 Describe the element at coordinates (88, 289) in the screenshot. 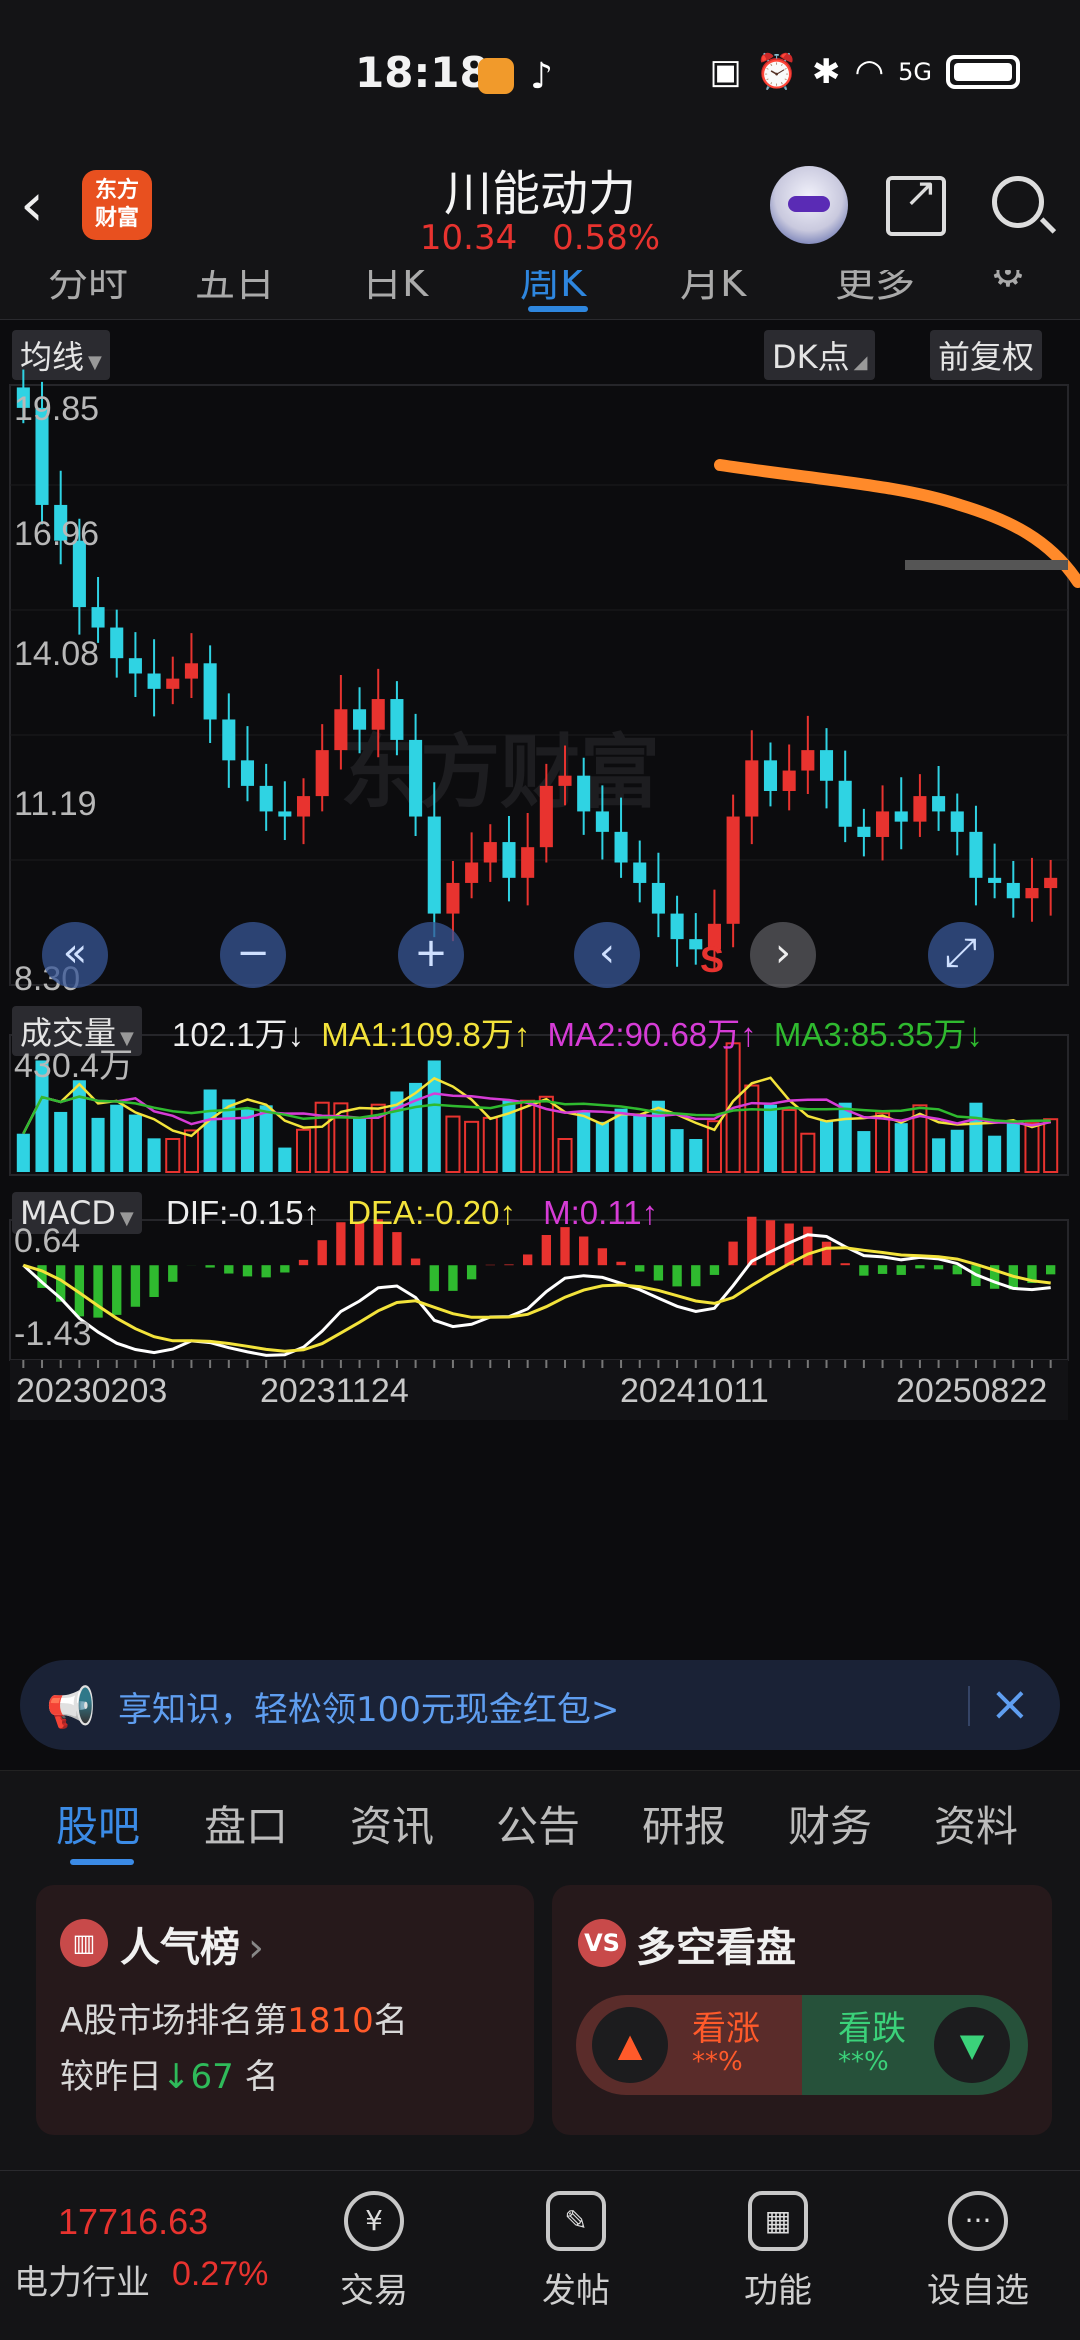

I see `tab-intraday: 分时` at that location.